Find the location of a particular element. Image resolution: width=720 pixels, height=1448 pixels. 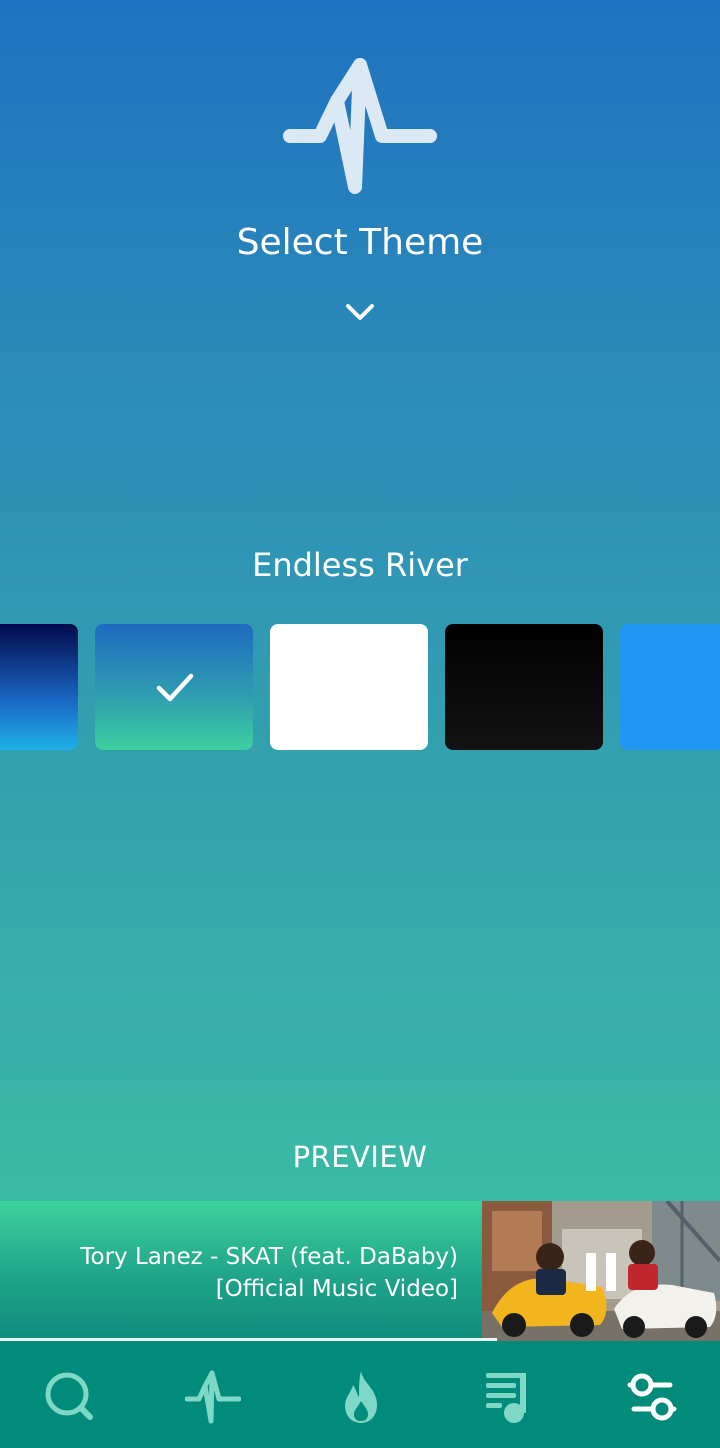

theme-swatch-deep-blue is located at coordinates (39, 687).